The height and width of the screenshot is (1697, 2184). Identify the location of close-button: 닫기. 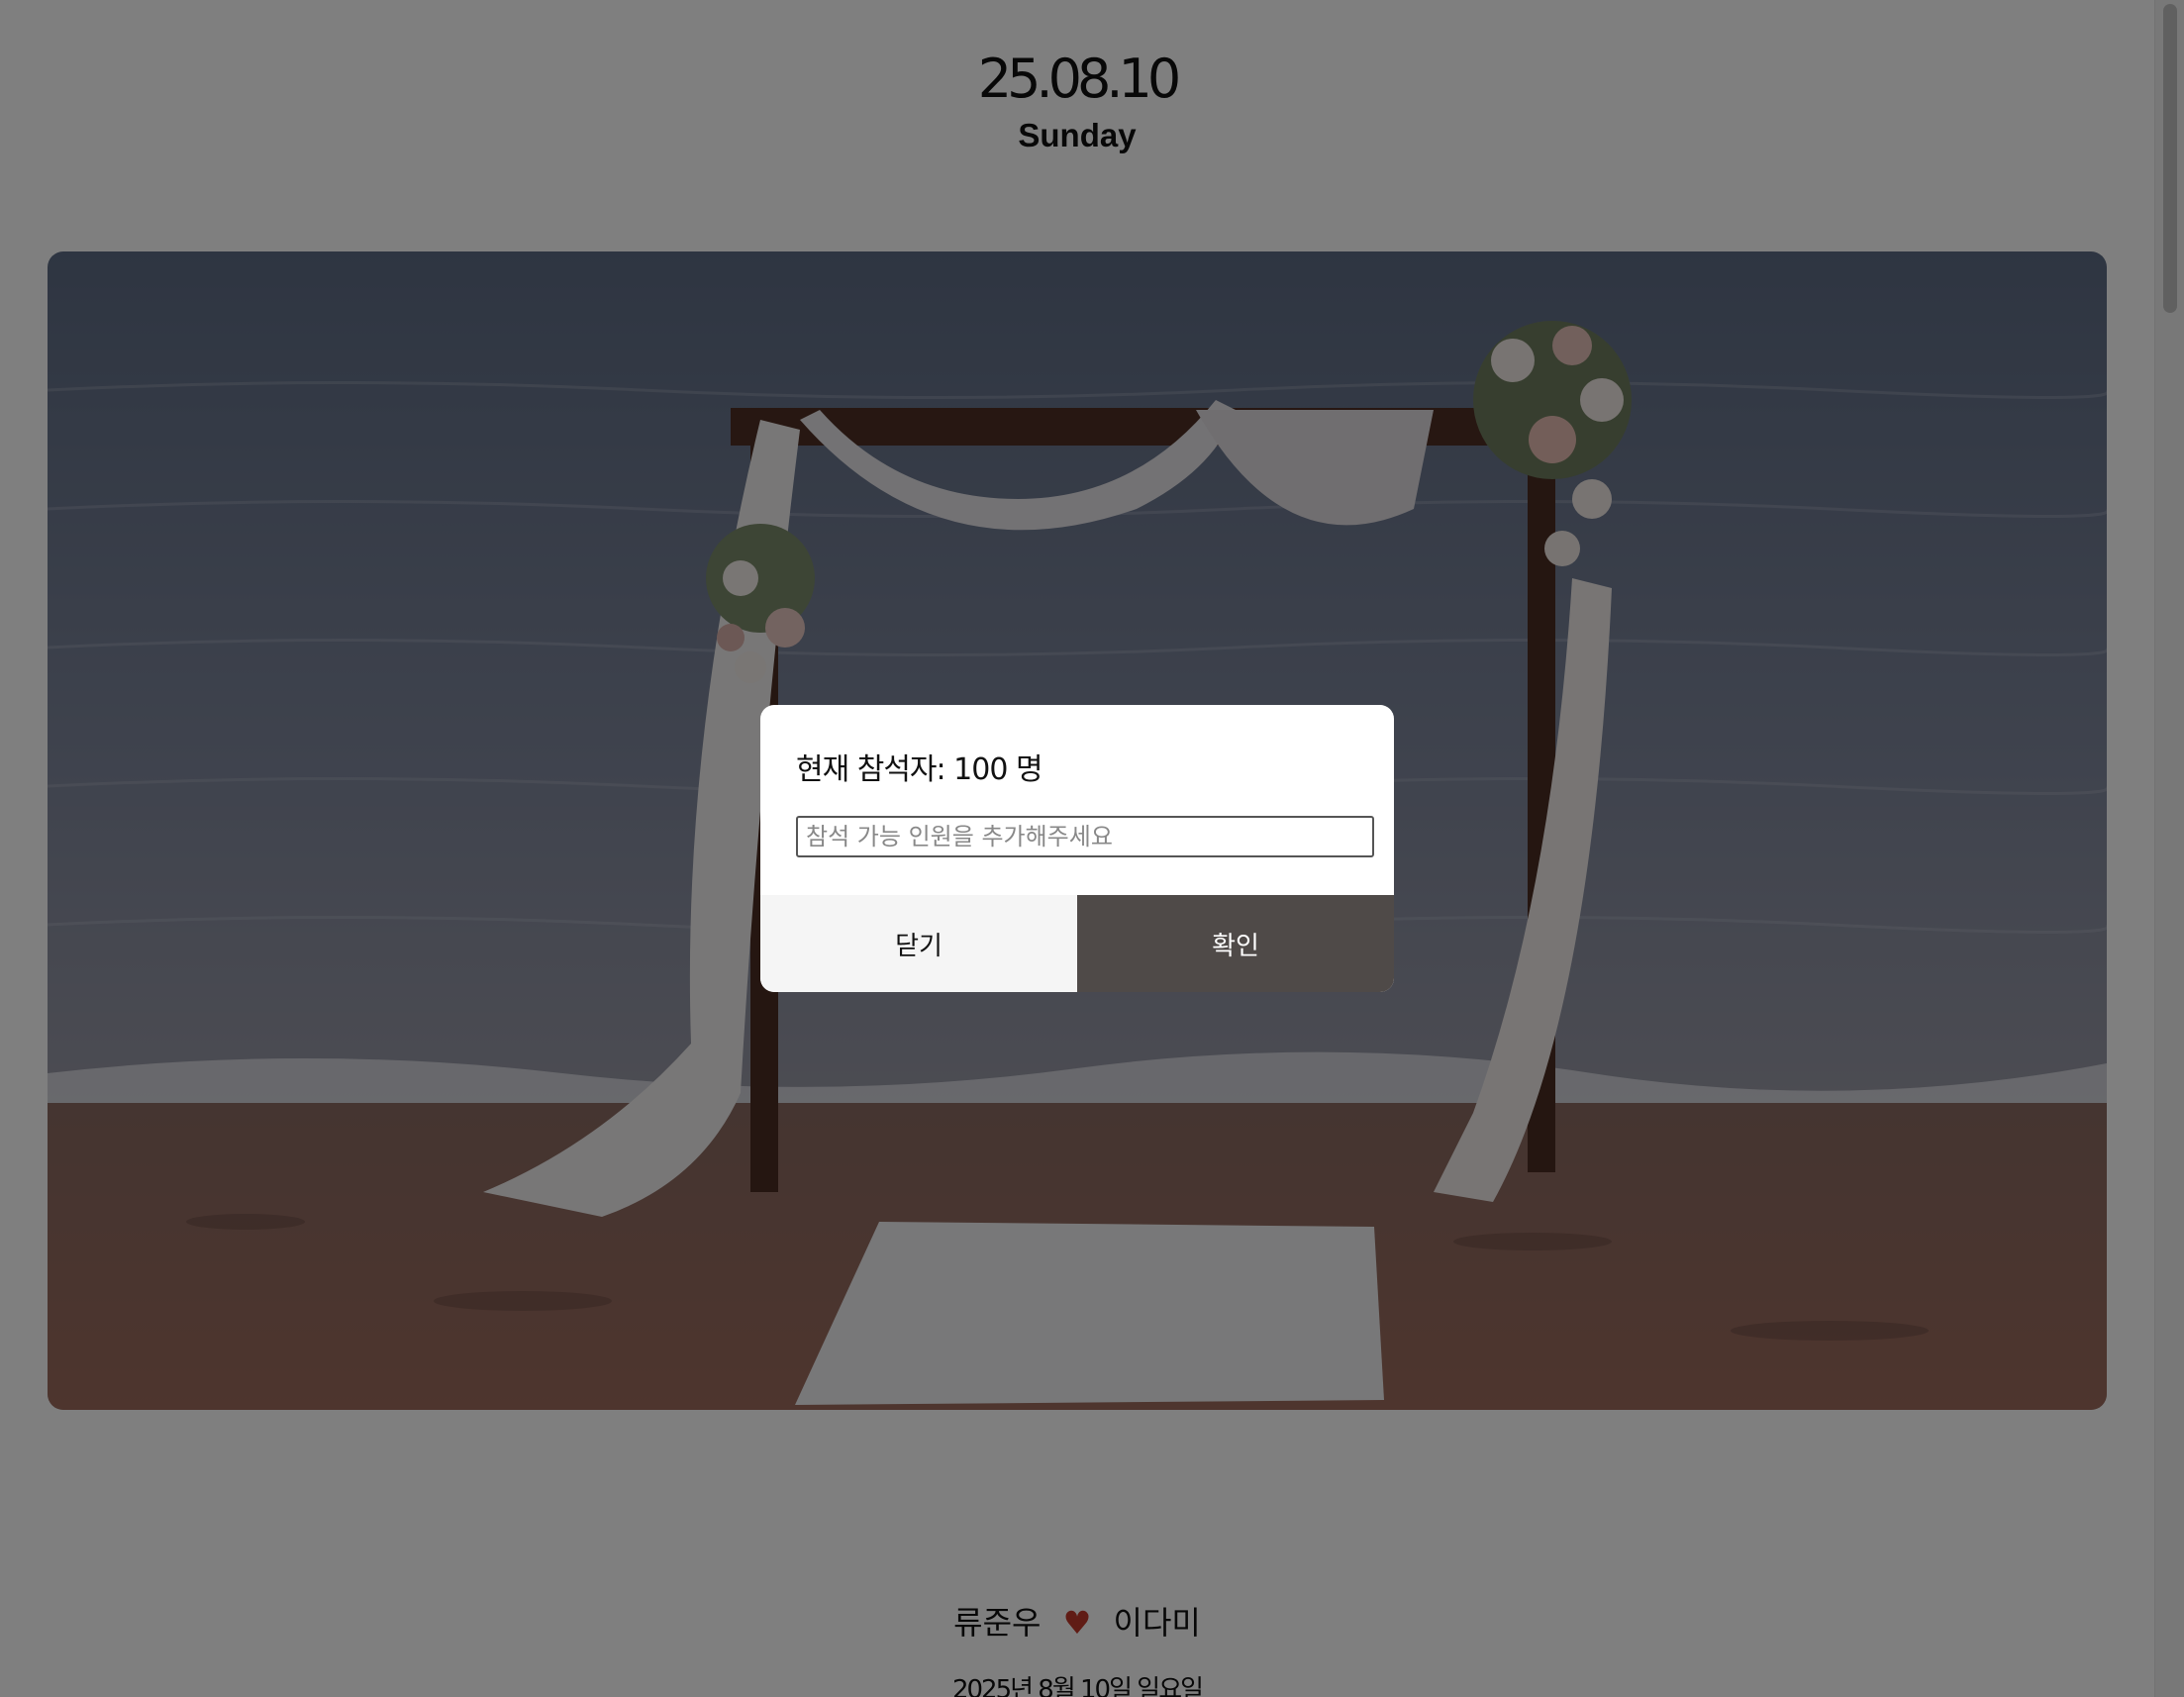
(918, 944).